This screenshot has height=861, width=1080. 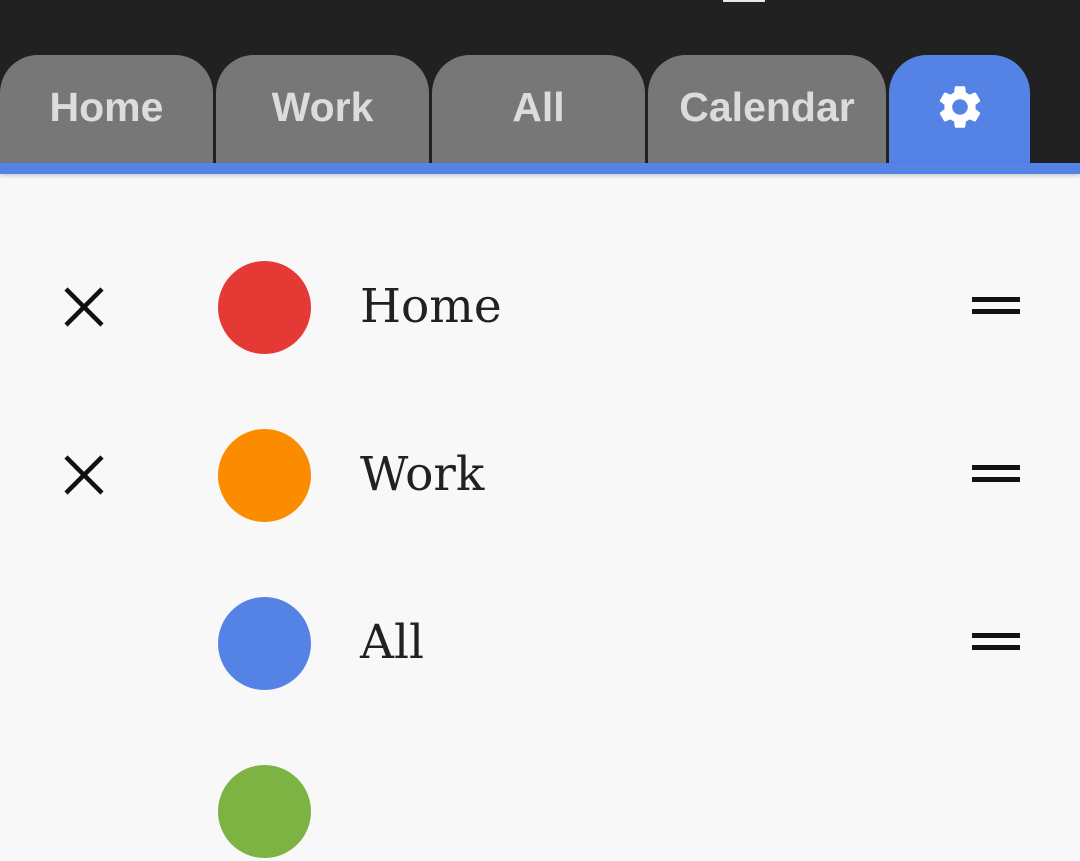 I want to click on category-label: All, so click(x=392, y=642).